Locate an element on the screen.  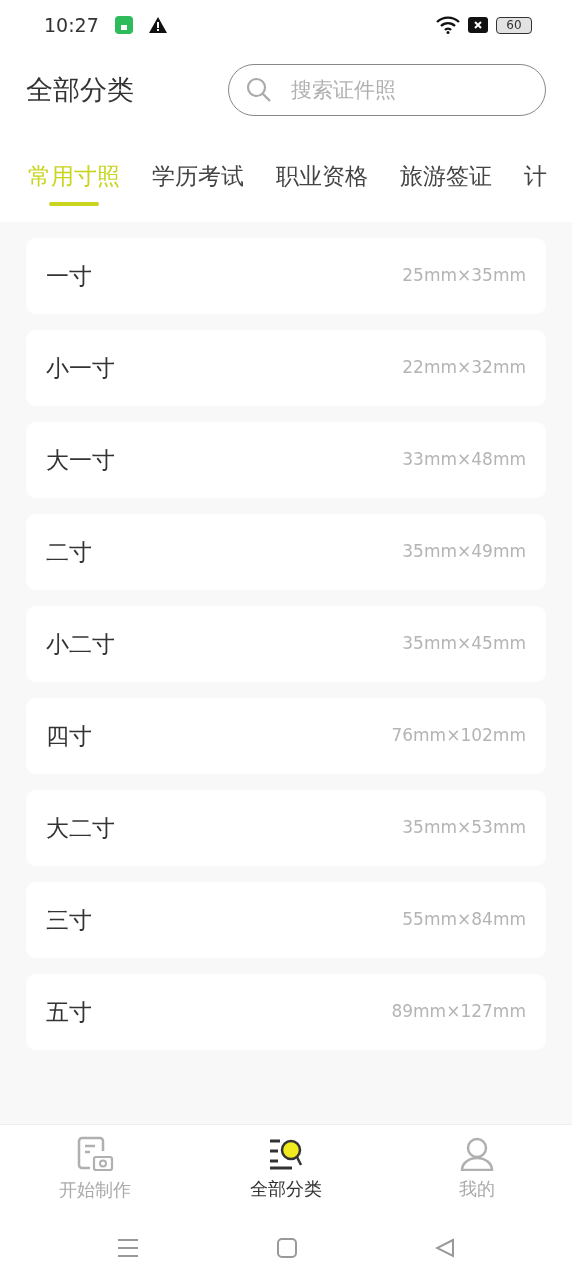
size-item: 二寸 35mm×49mm is located at coordinates (286, 552).